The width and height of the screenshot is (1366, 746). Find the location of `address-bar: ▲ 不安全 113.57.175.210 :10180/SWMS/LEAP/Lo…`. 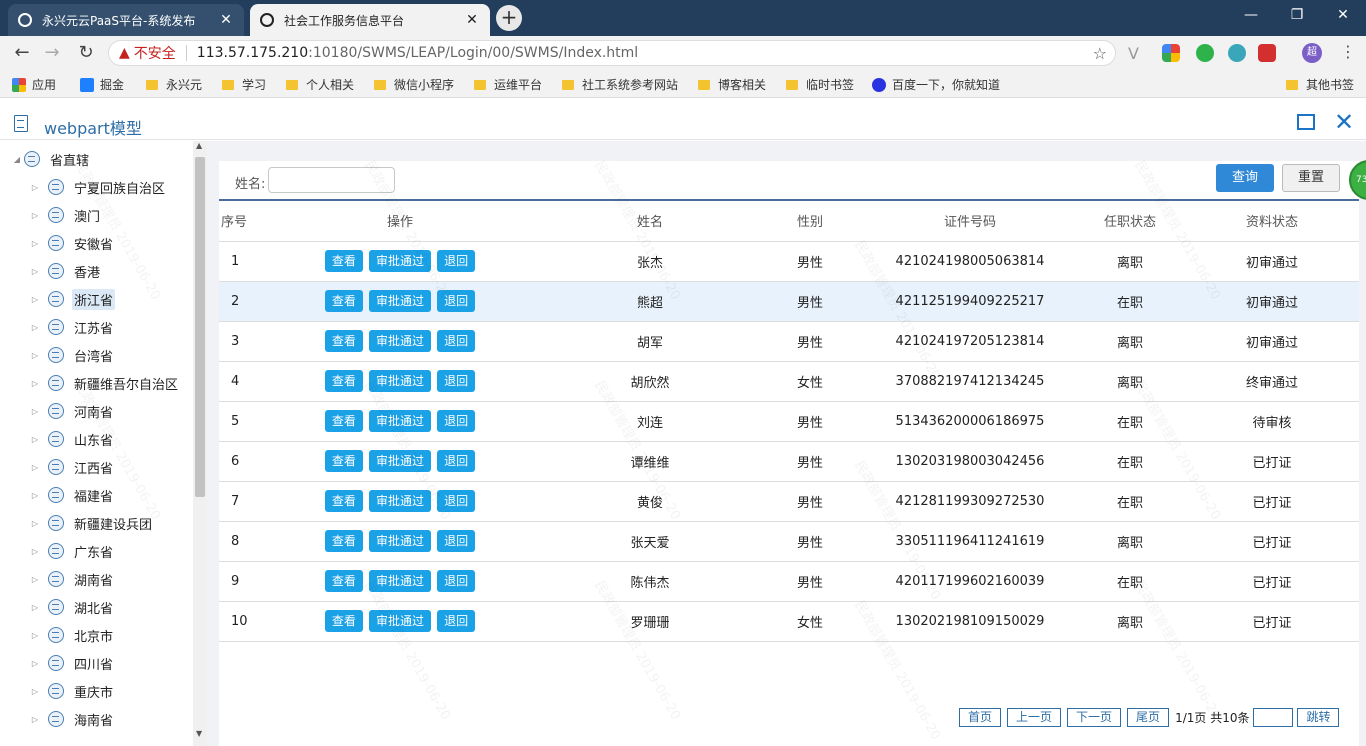

address-bar: ▲ 不安全 113.57.175.210 :10180/SWMS/LEAP/Lo… is located at coordinates (612, 53).